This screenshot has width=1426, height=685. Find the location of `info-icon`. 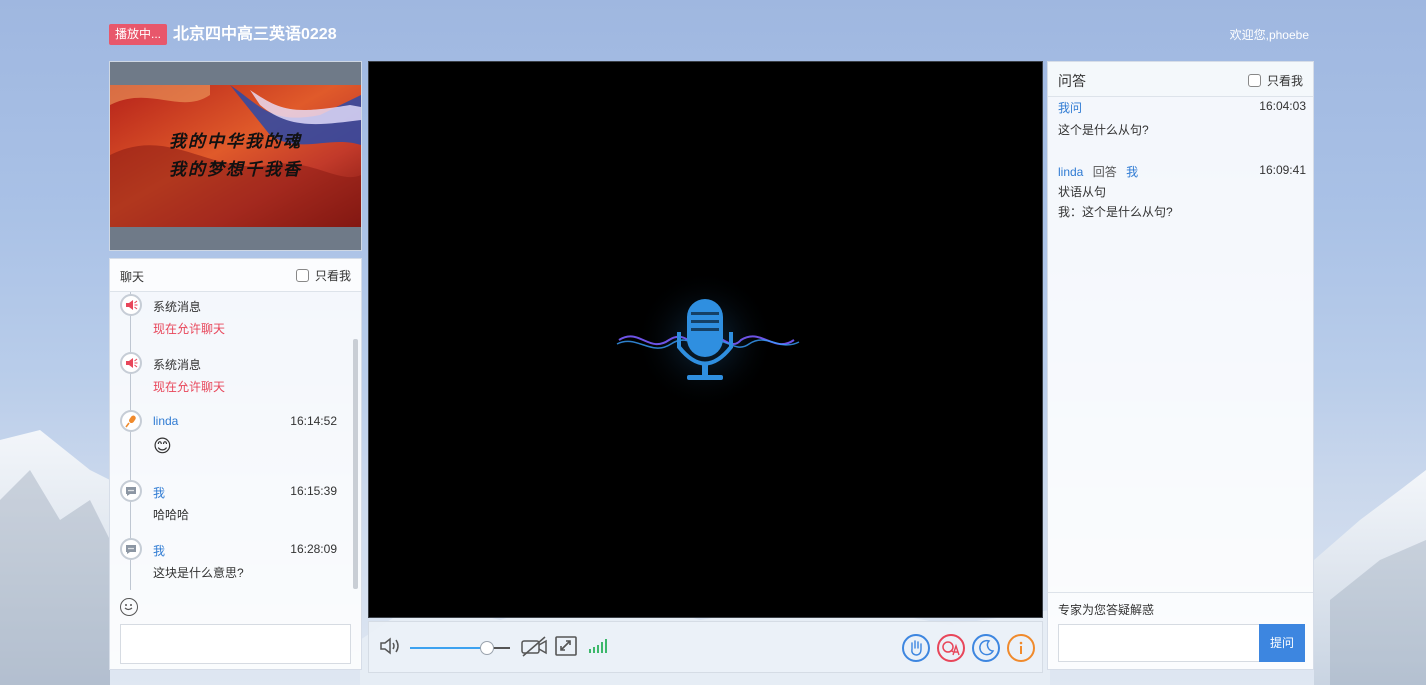

info-icon is located at coordinates (1021, 647).